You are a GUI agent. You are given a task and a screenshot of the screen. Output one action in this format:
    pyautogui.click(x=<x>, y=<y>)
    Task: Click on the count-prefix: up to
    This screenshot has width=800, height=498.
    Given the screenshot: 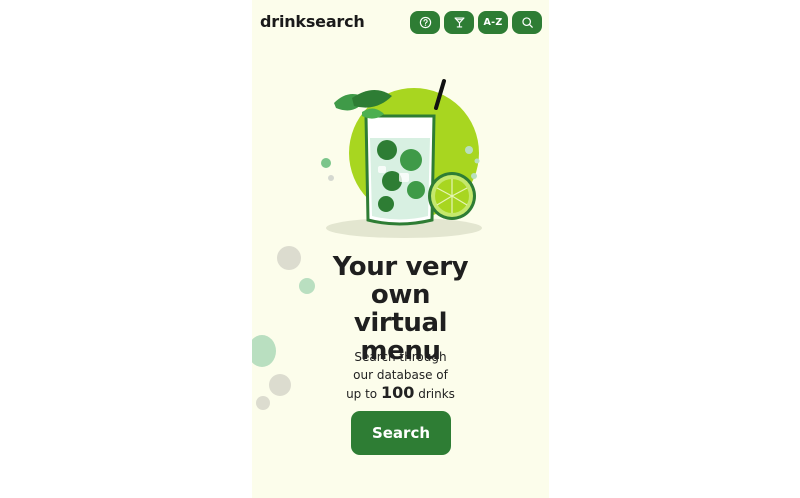 What is the action you would take?
    pyautogui.click(x=362, y=394)
    